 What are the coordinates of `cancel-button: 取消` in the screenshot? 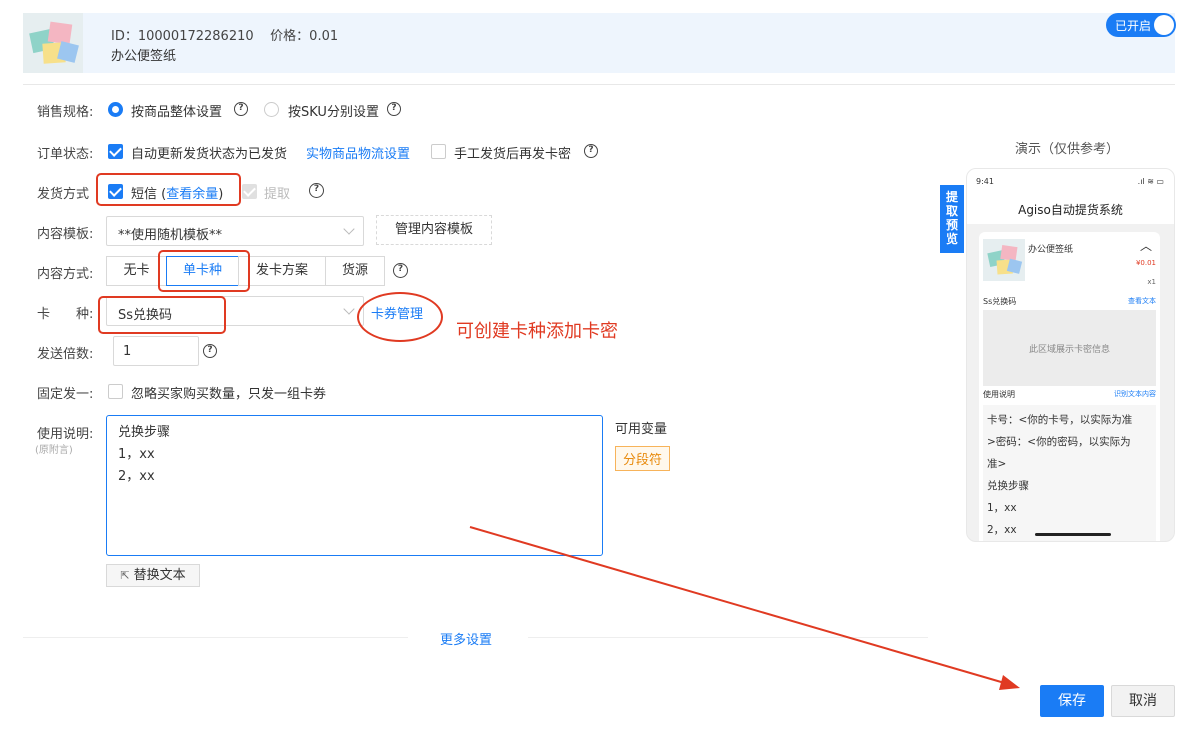 It's located at (1143, 701).